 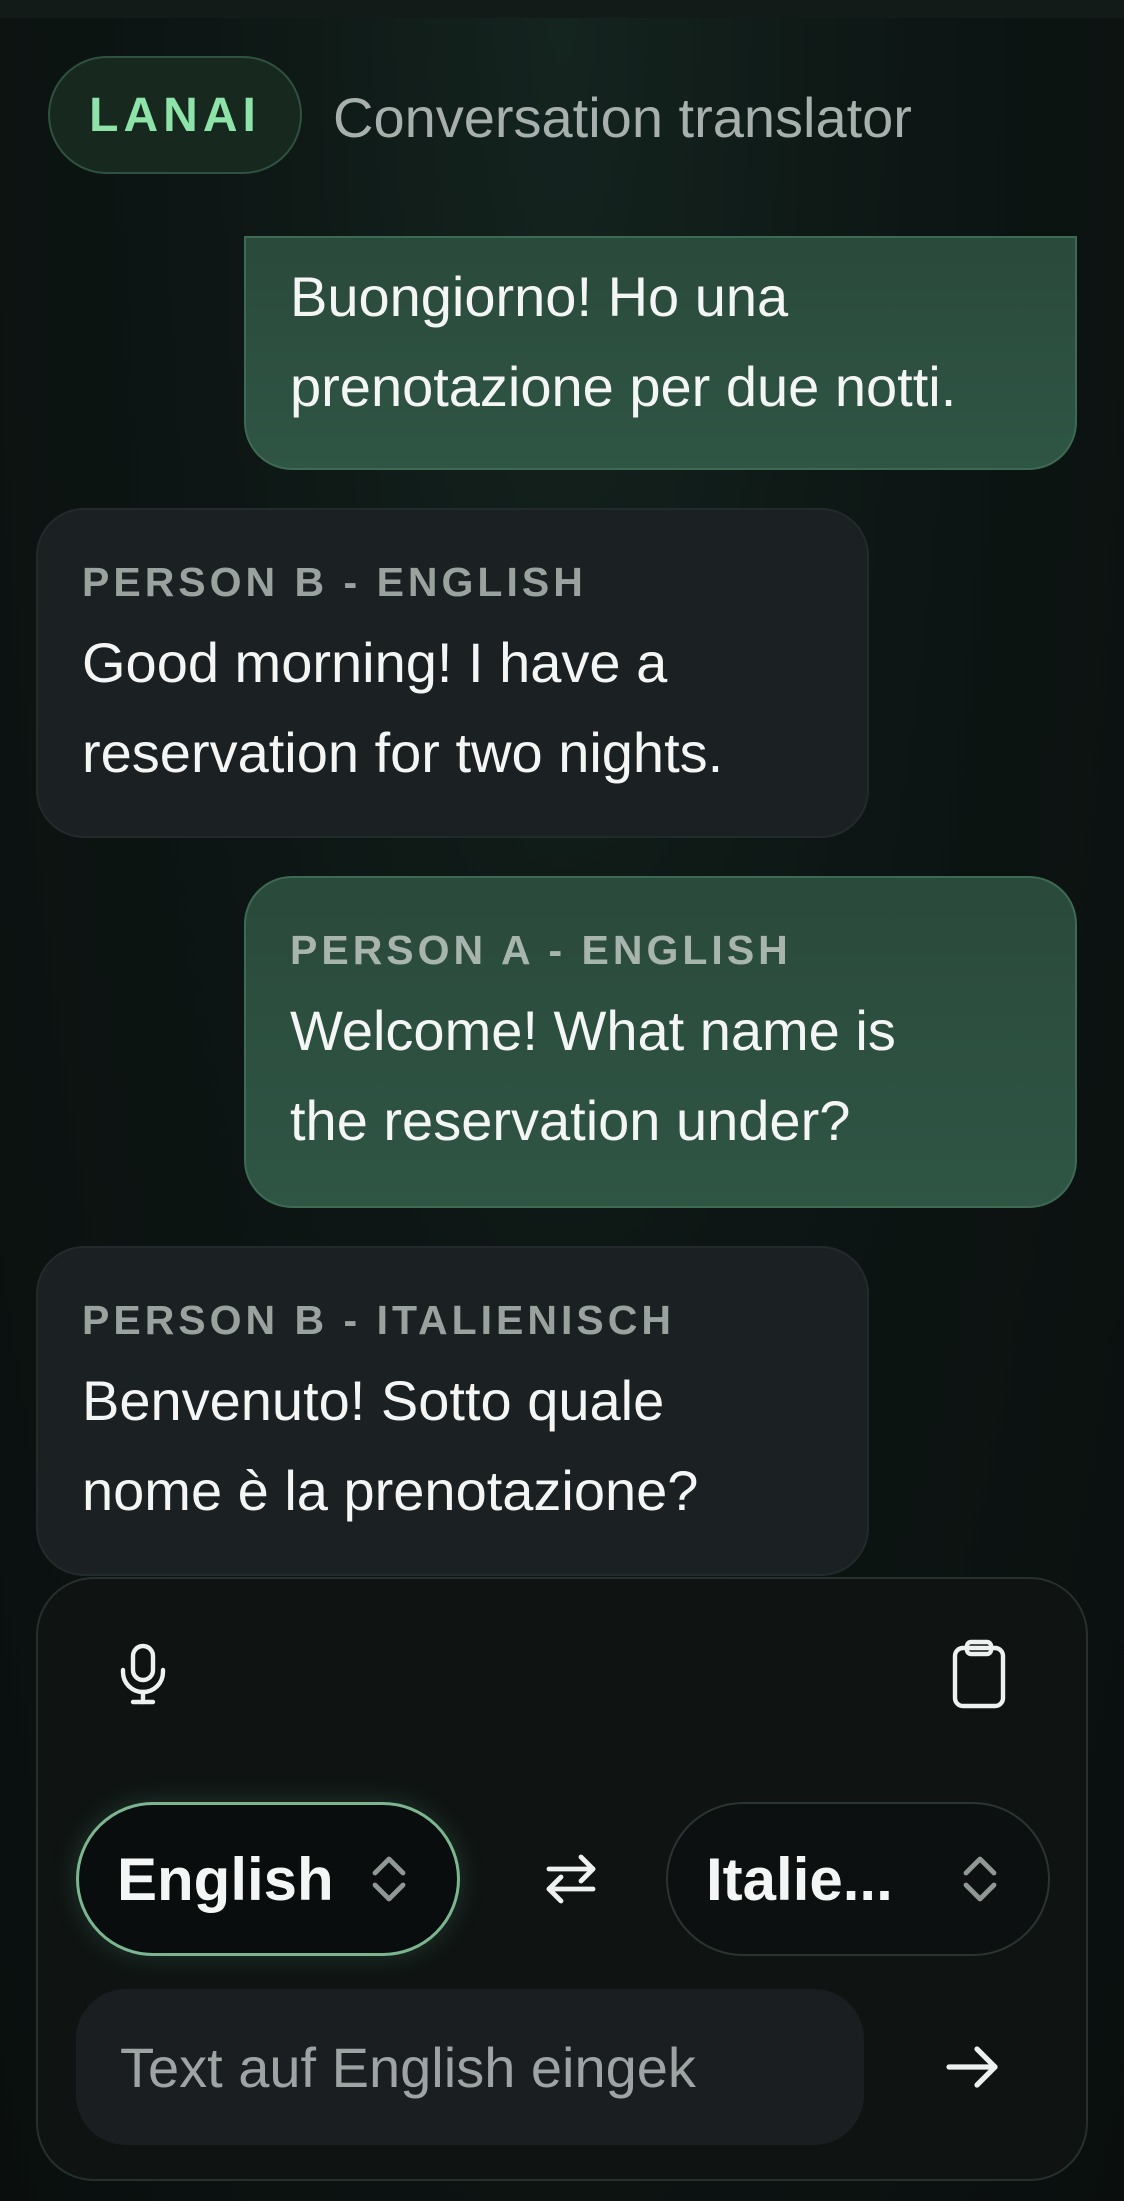 What do you see at coordinates (622, 117) in the screenshot?
I see `page-subtitle: Conversation translator` at bounding box center [622, 117].